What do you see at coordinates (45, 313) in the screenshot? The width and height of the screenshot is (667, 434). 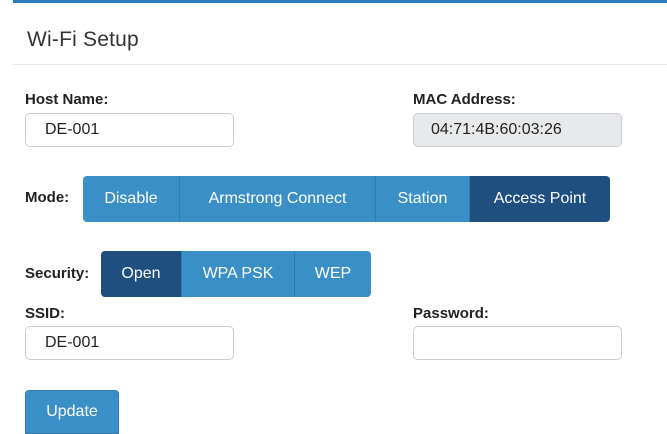 I see `ssid-label: SSID:` at bounding box center [45, 313].